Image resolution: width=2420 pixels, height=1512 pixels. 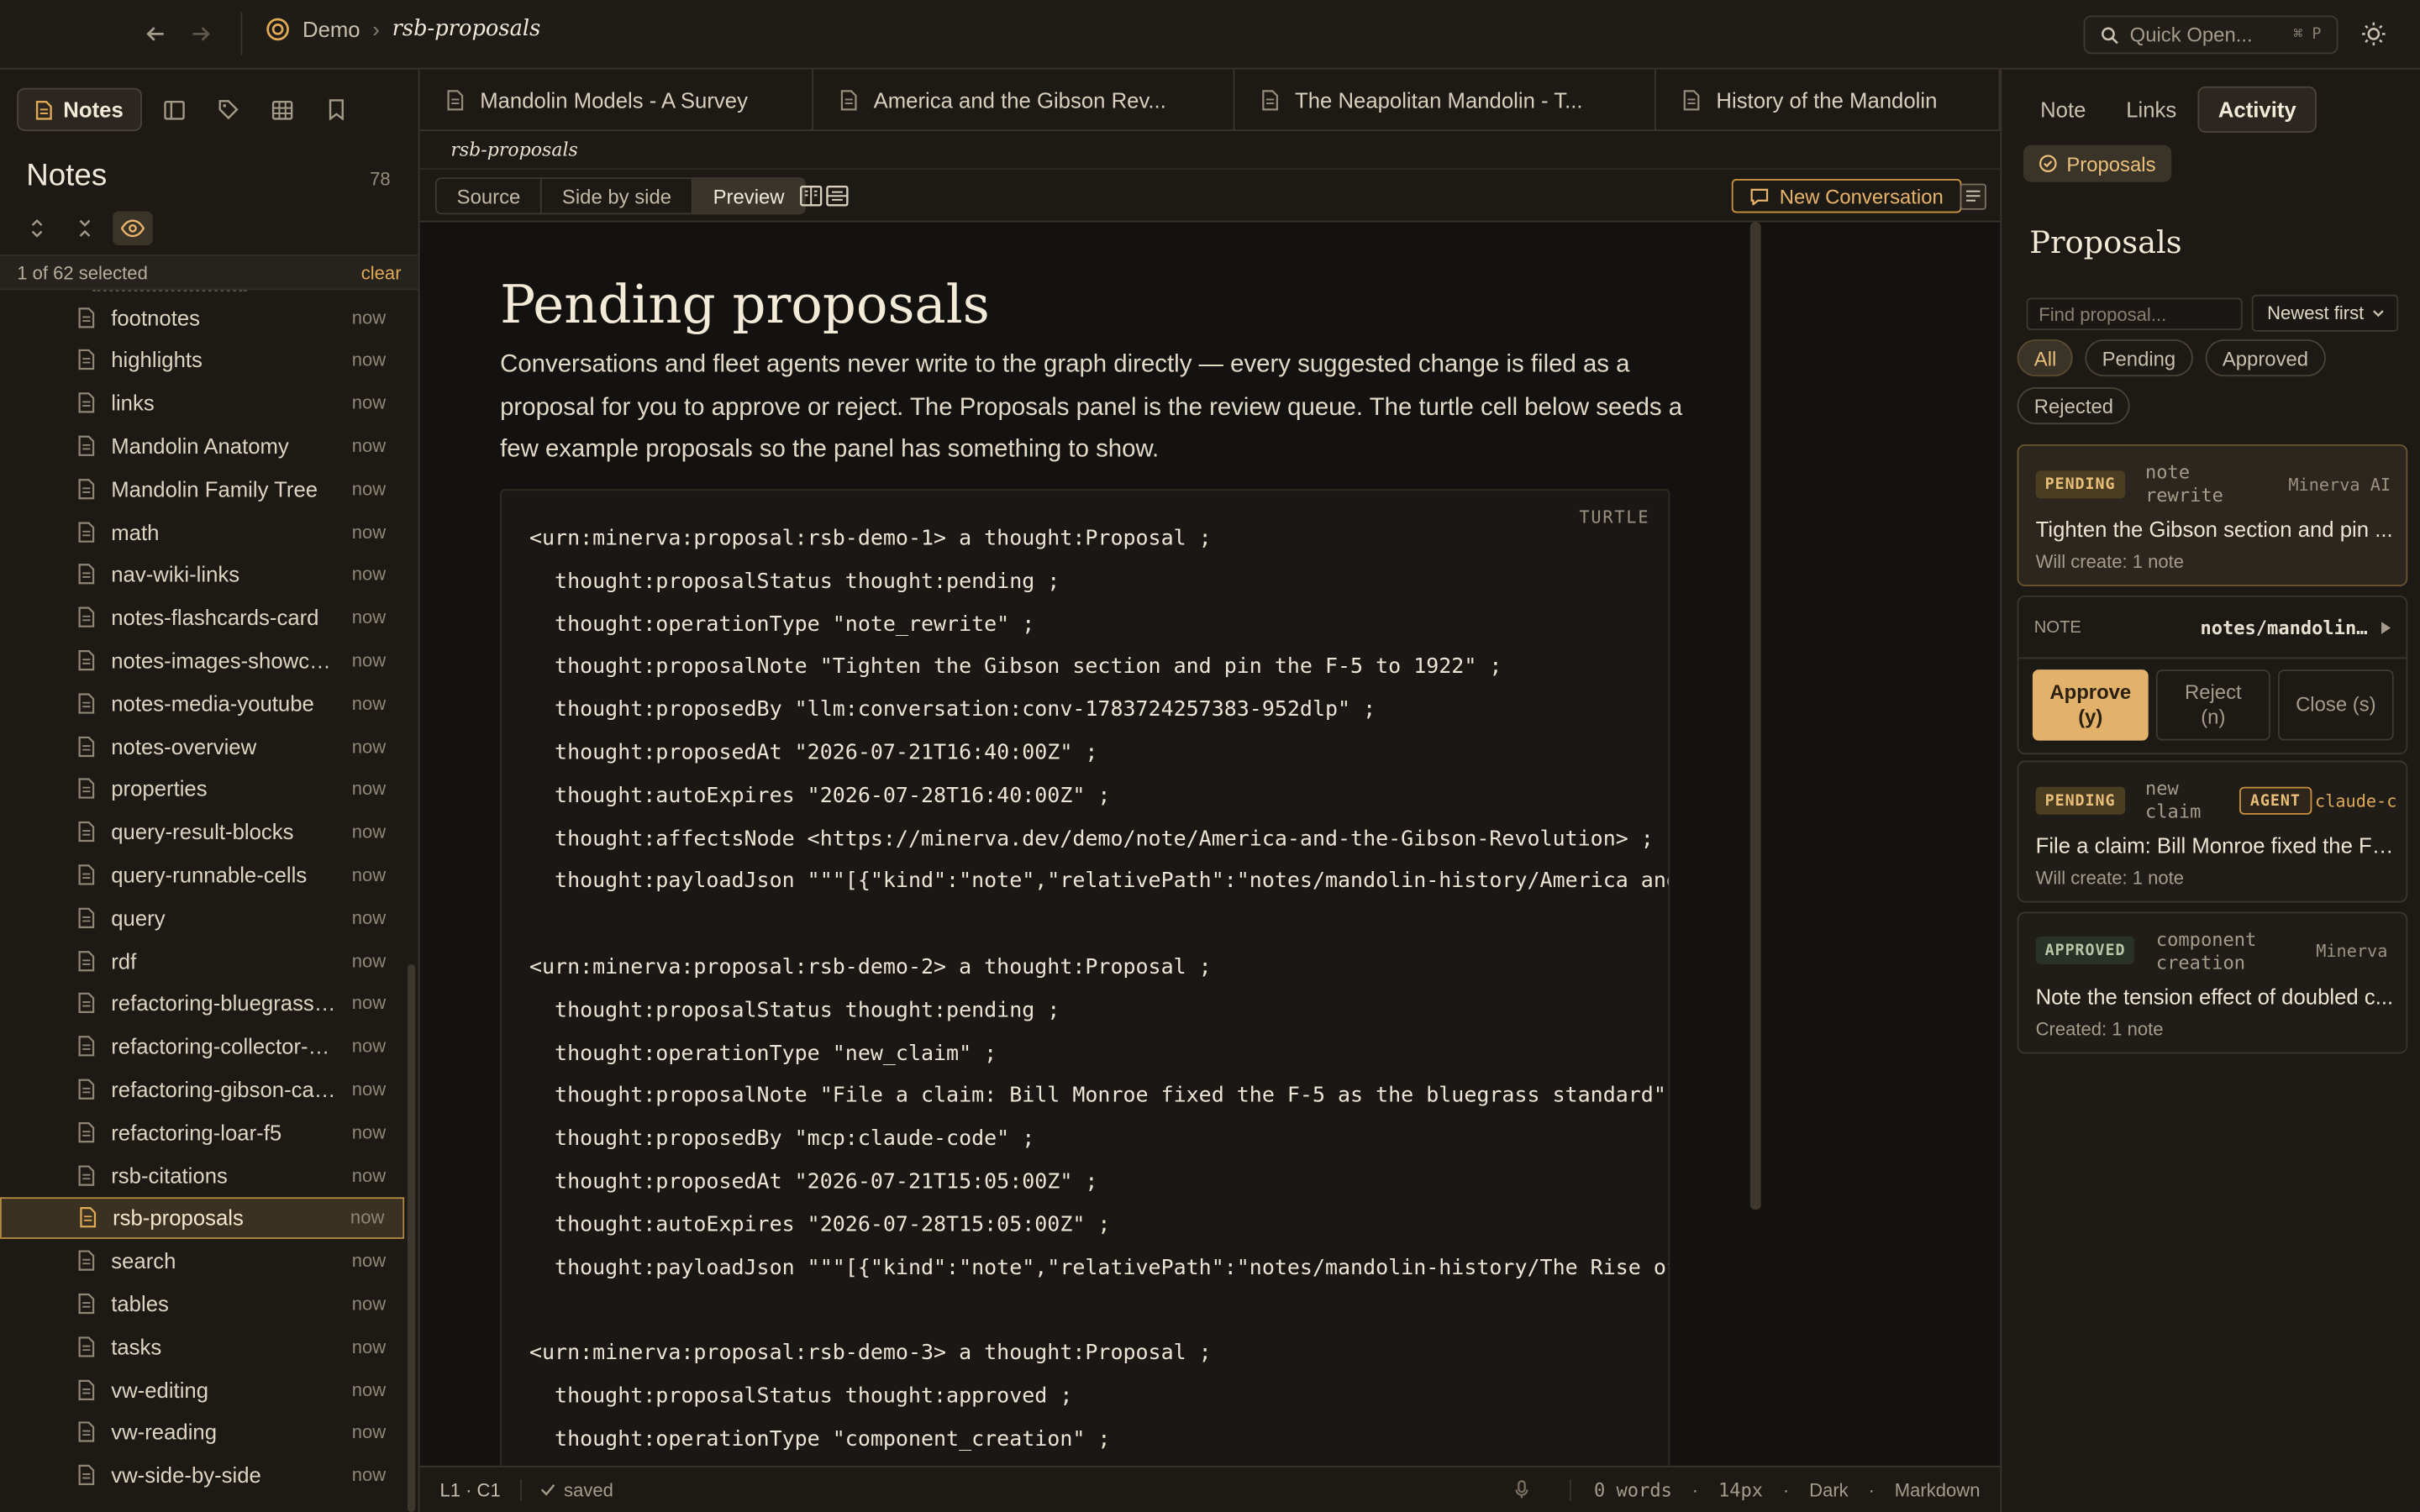 What do you see at coordinates (202, 617) in the screenshot?
I see `list-item: notes-flashcards-card now` at bounding box center [202, 617].